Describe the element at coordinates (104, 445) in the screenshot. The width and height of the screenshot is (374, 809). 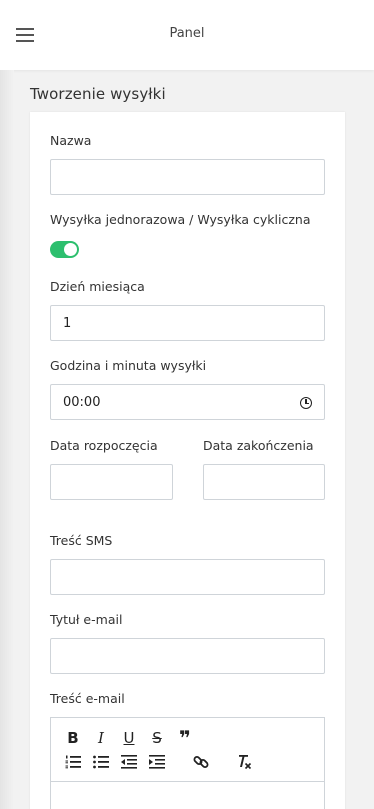
I see `start-date-label: Data rozpoczęcia` at that location.